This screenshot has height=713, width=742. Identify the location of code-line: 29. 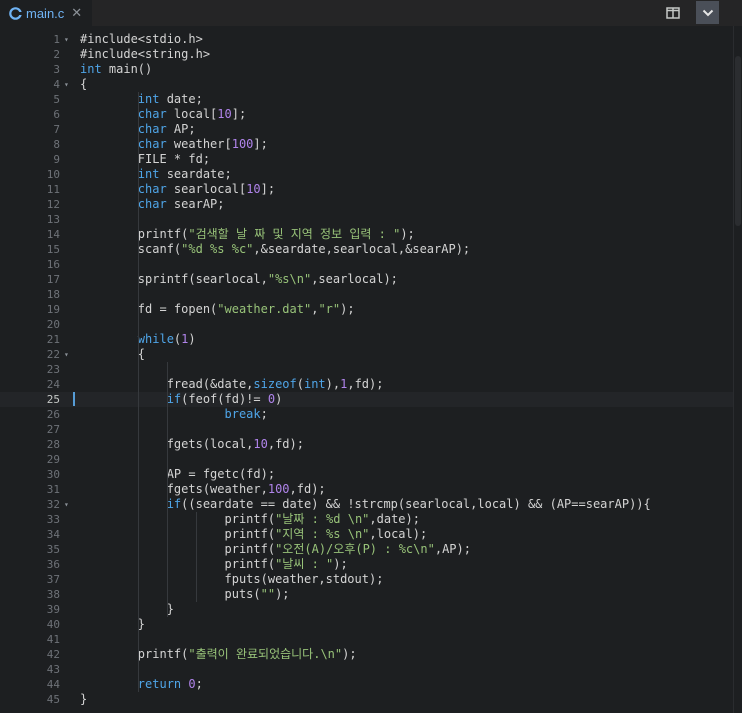
(367, 459).